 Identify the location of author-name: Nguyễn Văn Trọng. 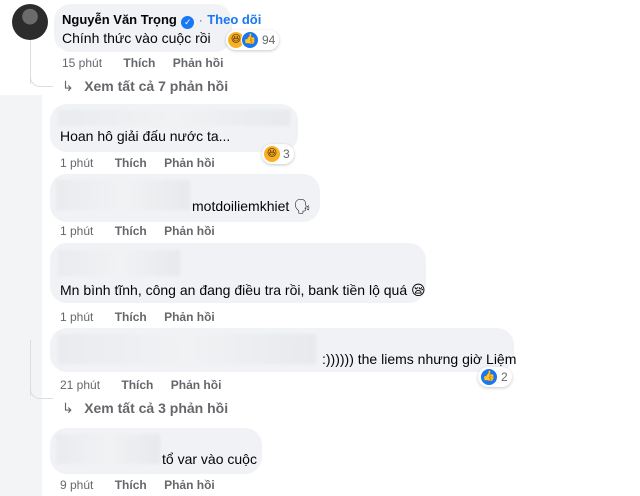
(119, 19).